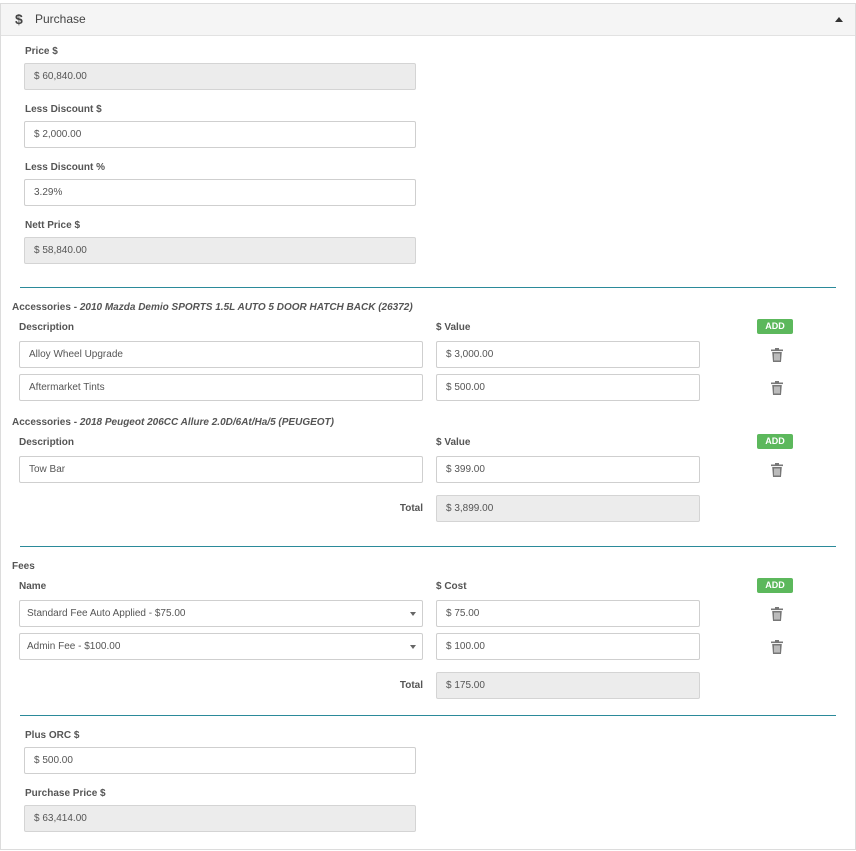  What do you see at coordinates (568, 469) in the screenshot?
I see `accessory-value-input: $ 399.00` at bounding box center [568, 469].